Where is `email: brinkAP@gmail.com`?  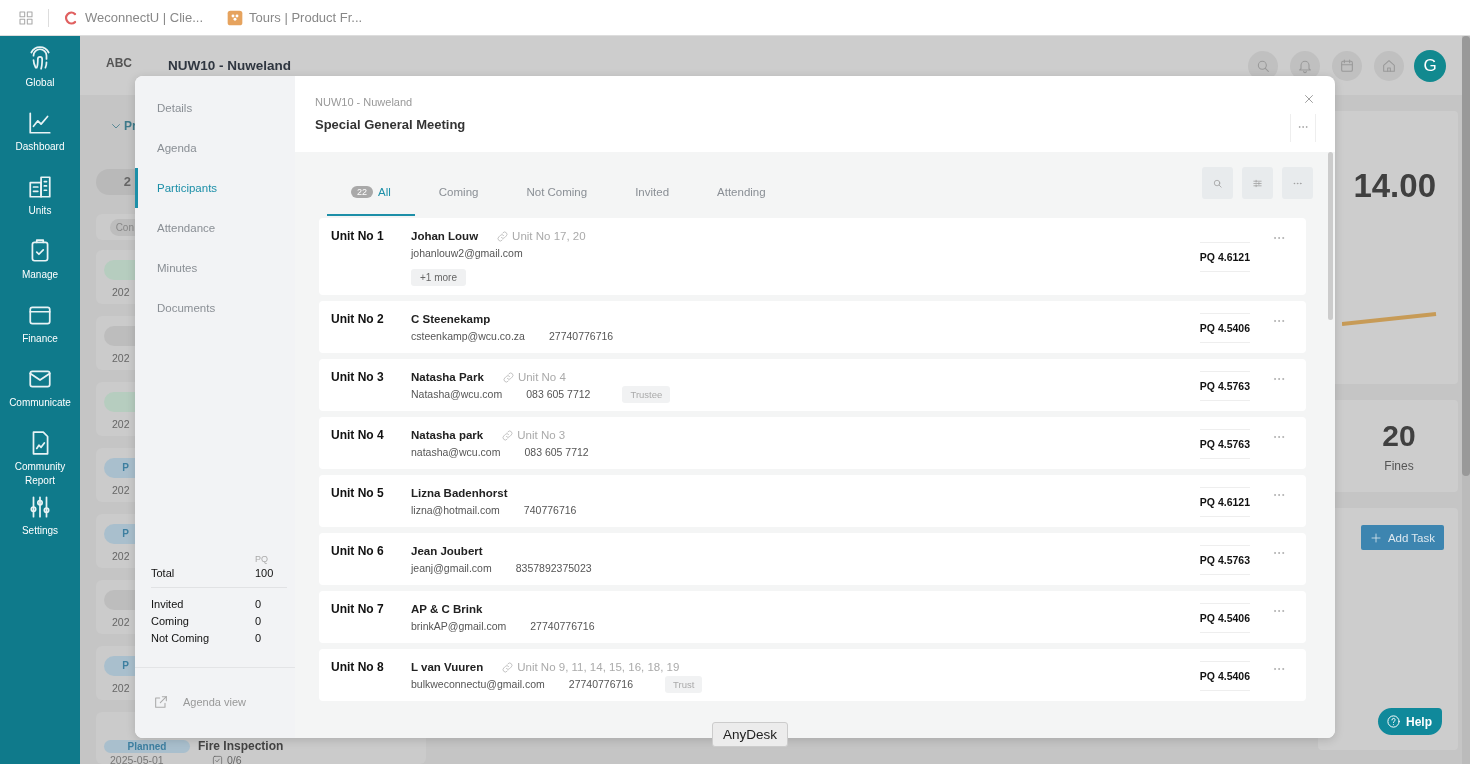
email: brinkAP@gmail.com is located at coordinates (459, 626).